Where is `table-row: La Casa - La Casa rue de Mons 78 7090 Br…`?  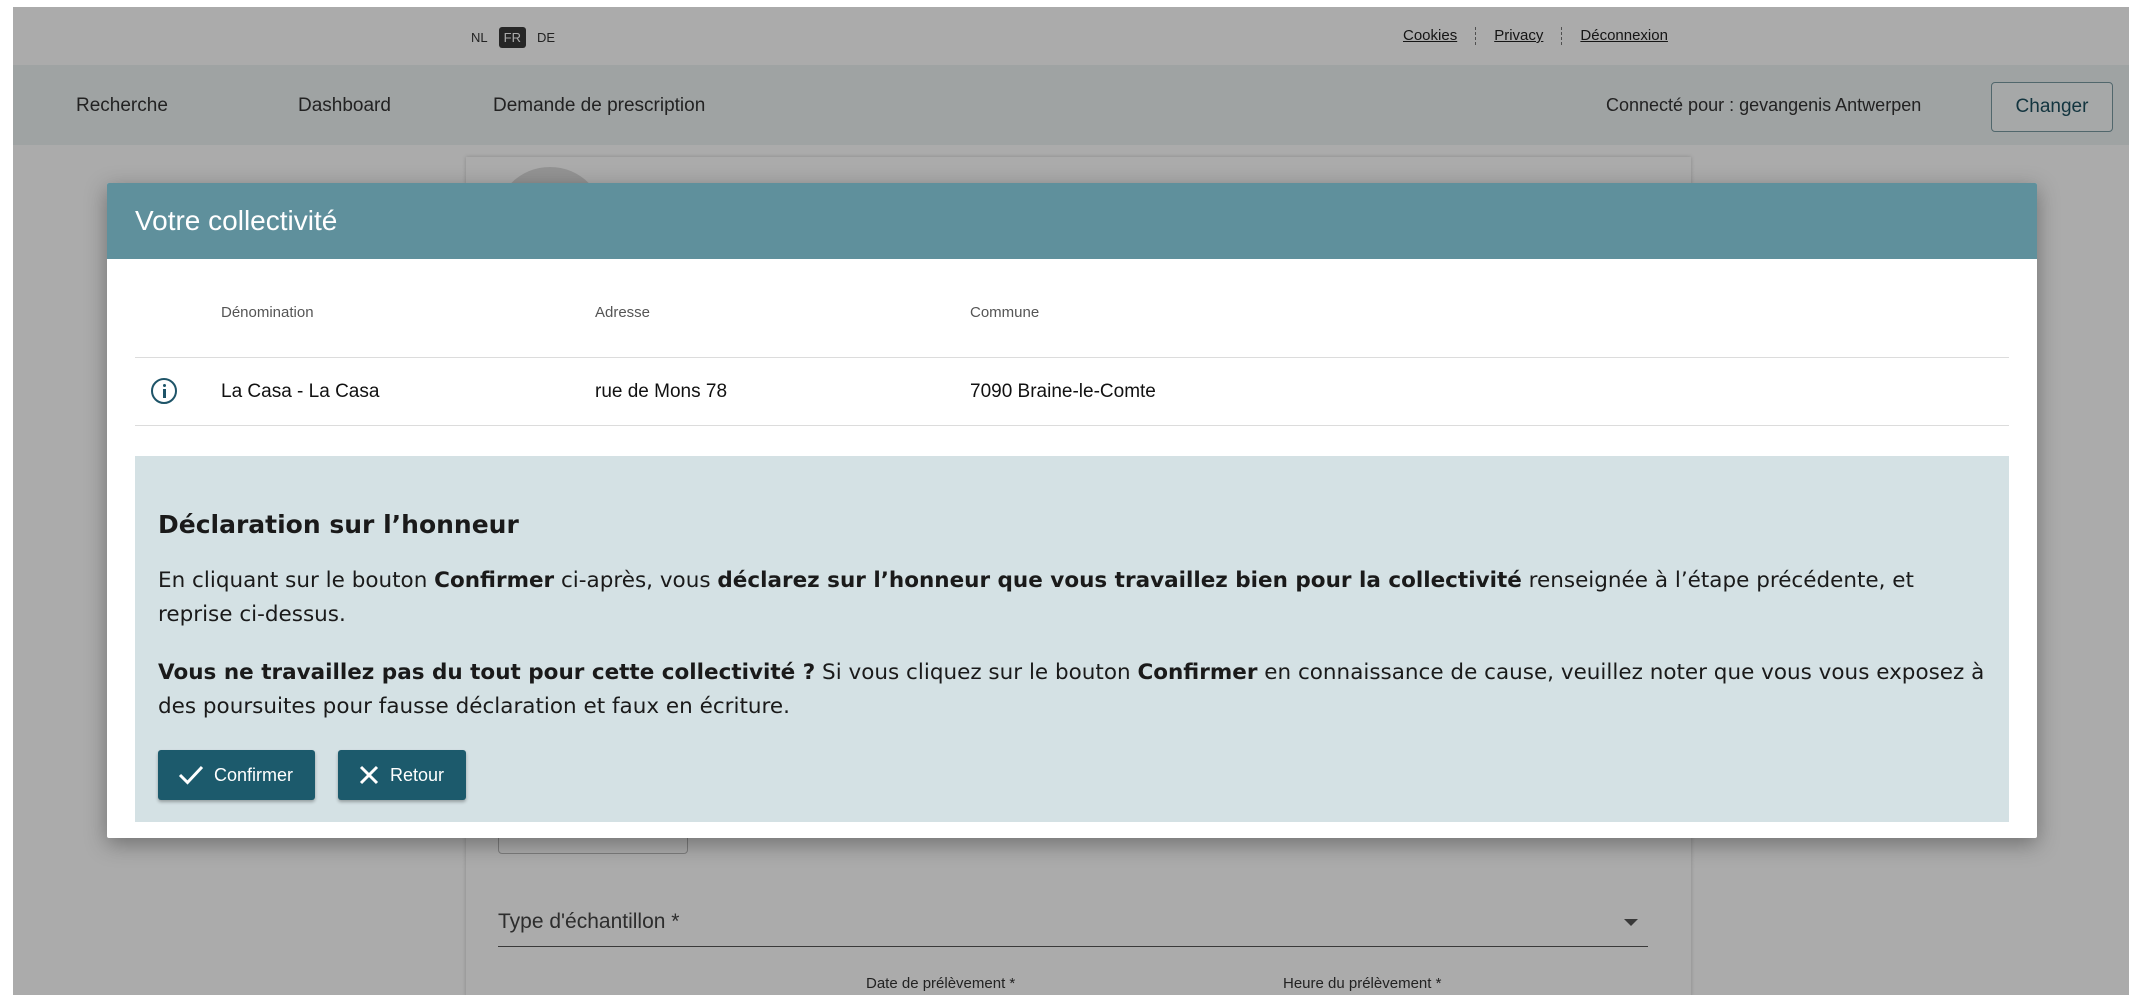
table-row: La Casa - La Casa rue de Mons 78 7090 Br… is located at coordinates (1072, 392).